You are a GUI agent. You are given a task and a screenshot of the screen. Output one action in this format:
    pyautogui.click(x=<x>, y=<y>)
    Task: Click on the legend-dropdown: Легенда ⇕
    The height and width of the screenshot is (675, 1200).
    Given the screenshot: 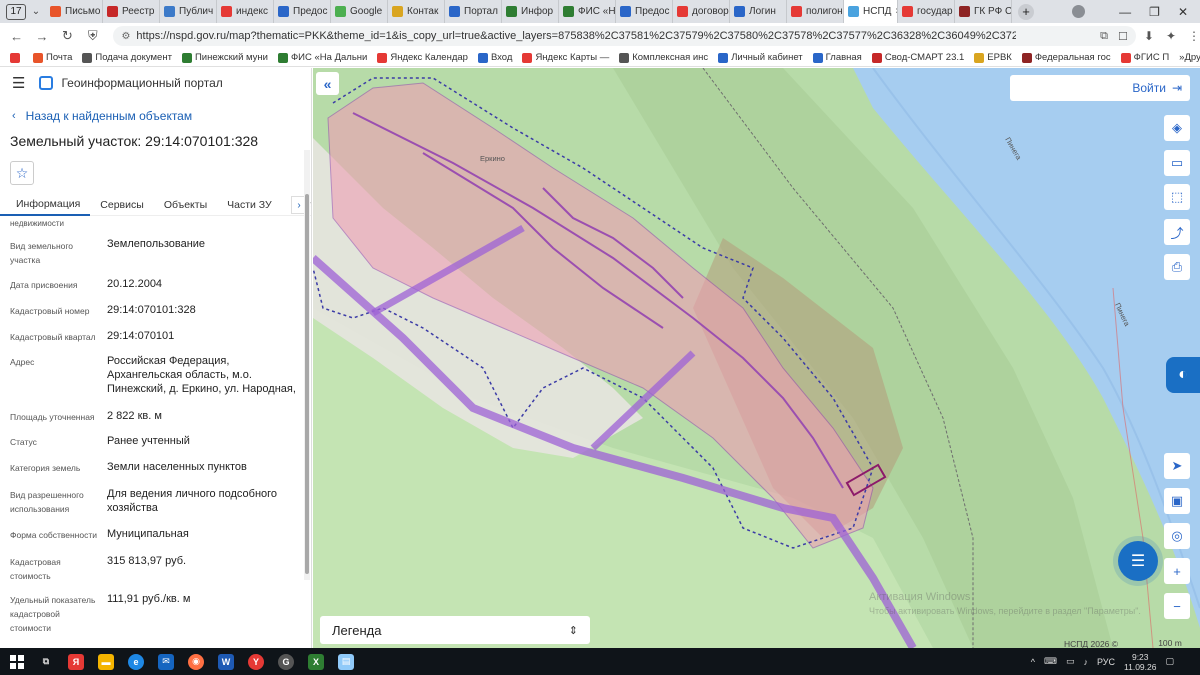 What is the action you would take?
    pyautogui.click(x=455, y=630)
    